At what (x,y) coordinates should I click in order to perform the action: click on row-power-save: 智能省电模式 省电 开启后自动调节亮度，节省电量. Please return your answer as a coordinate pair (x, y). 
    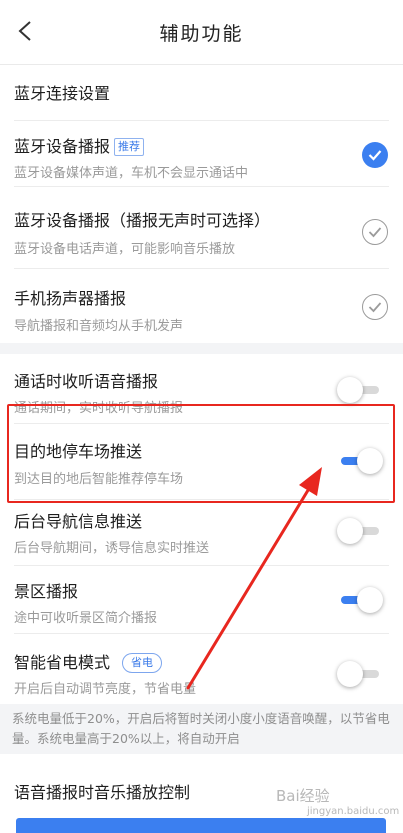
    Looking at the image, I should click on (201, 669).